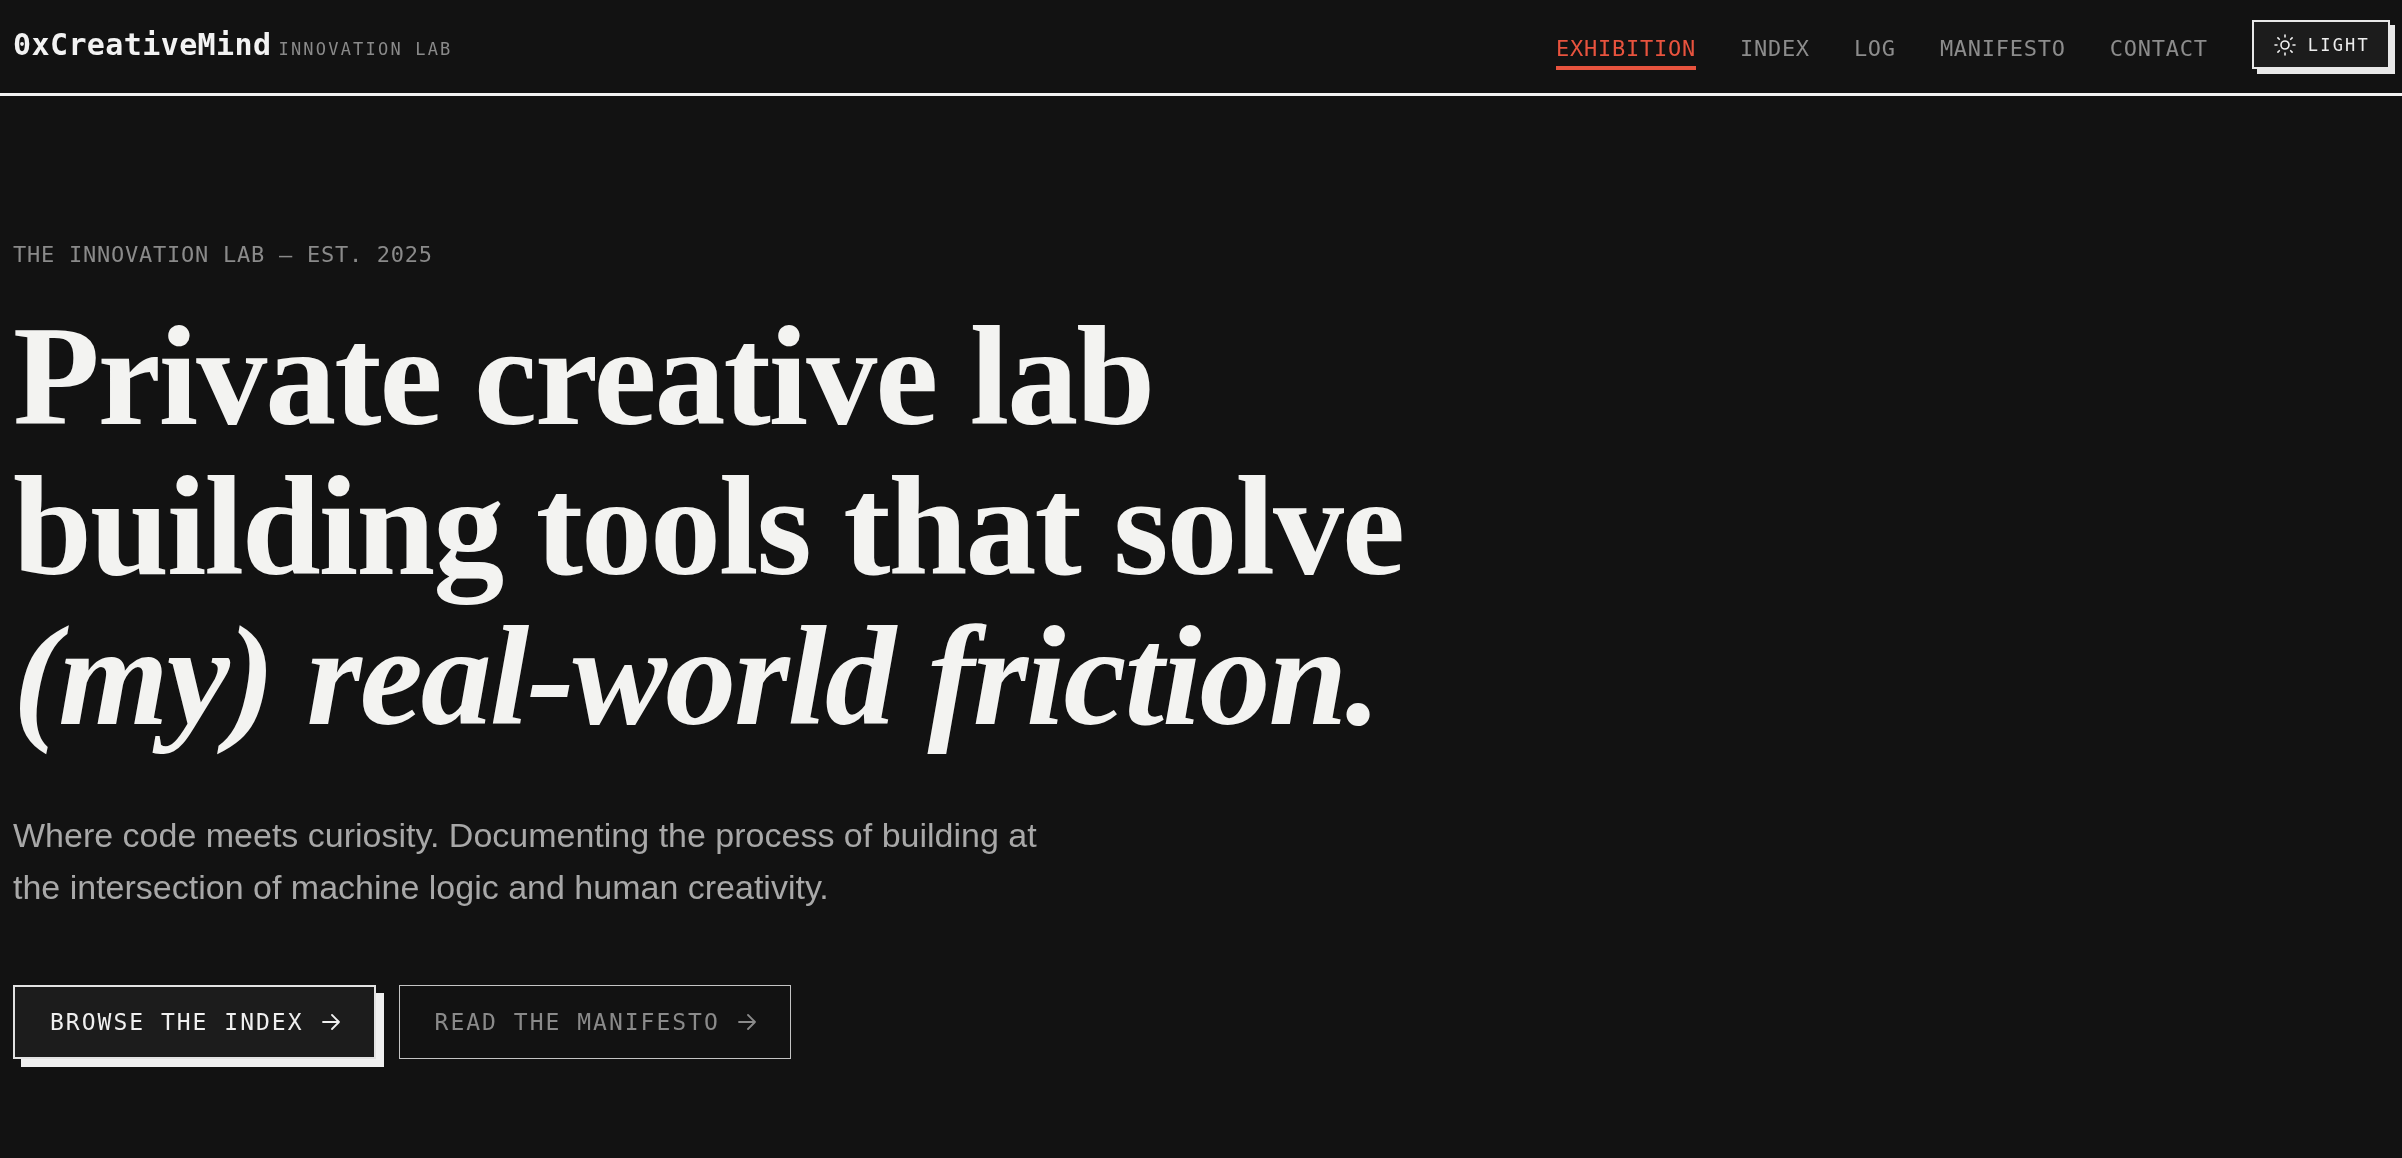 Image resolution: width=2402 pixels, height=1158 pixels. What do you see at coordinates (142, 44) in the screenshot?
I see `site-logo: 0xCreativeMind` at bounding box center [142, 44].